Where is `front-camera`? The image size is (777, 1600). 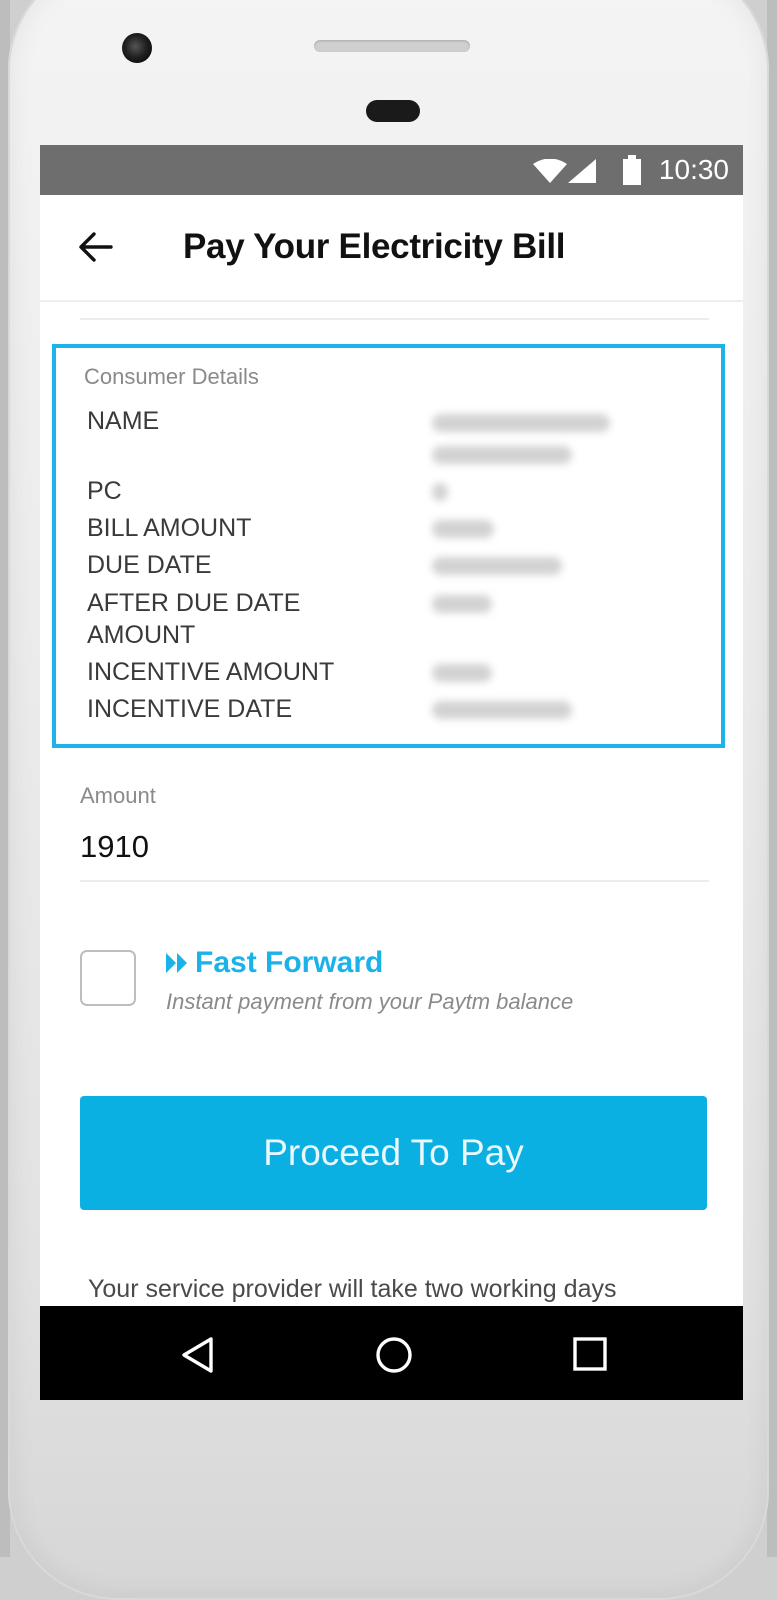
front-camera is located at coordinates (137, 48).